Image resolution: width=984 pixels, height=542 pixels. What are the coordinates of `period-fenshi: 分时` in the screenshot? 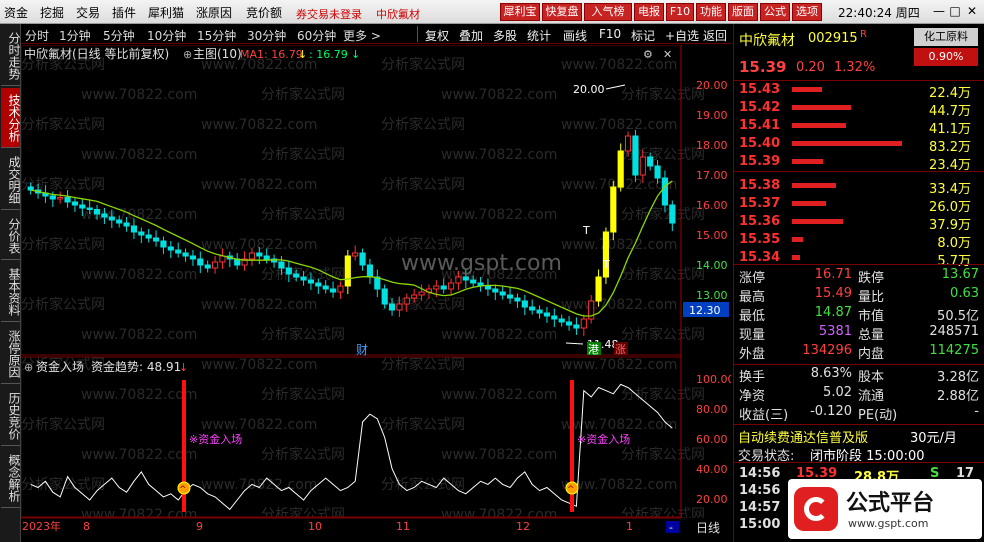 It's located at (37, 35).